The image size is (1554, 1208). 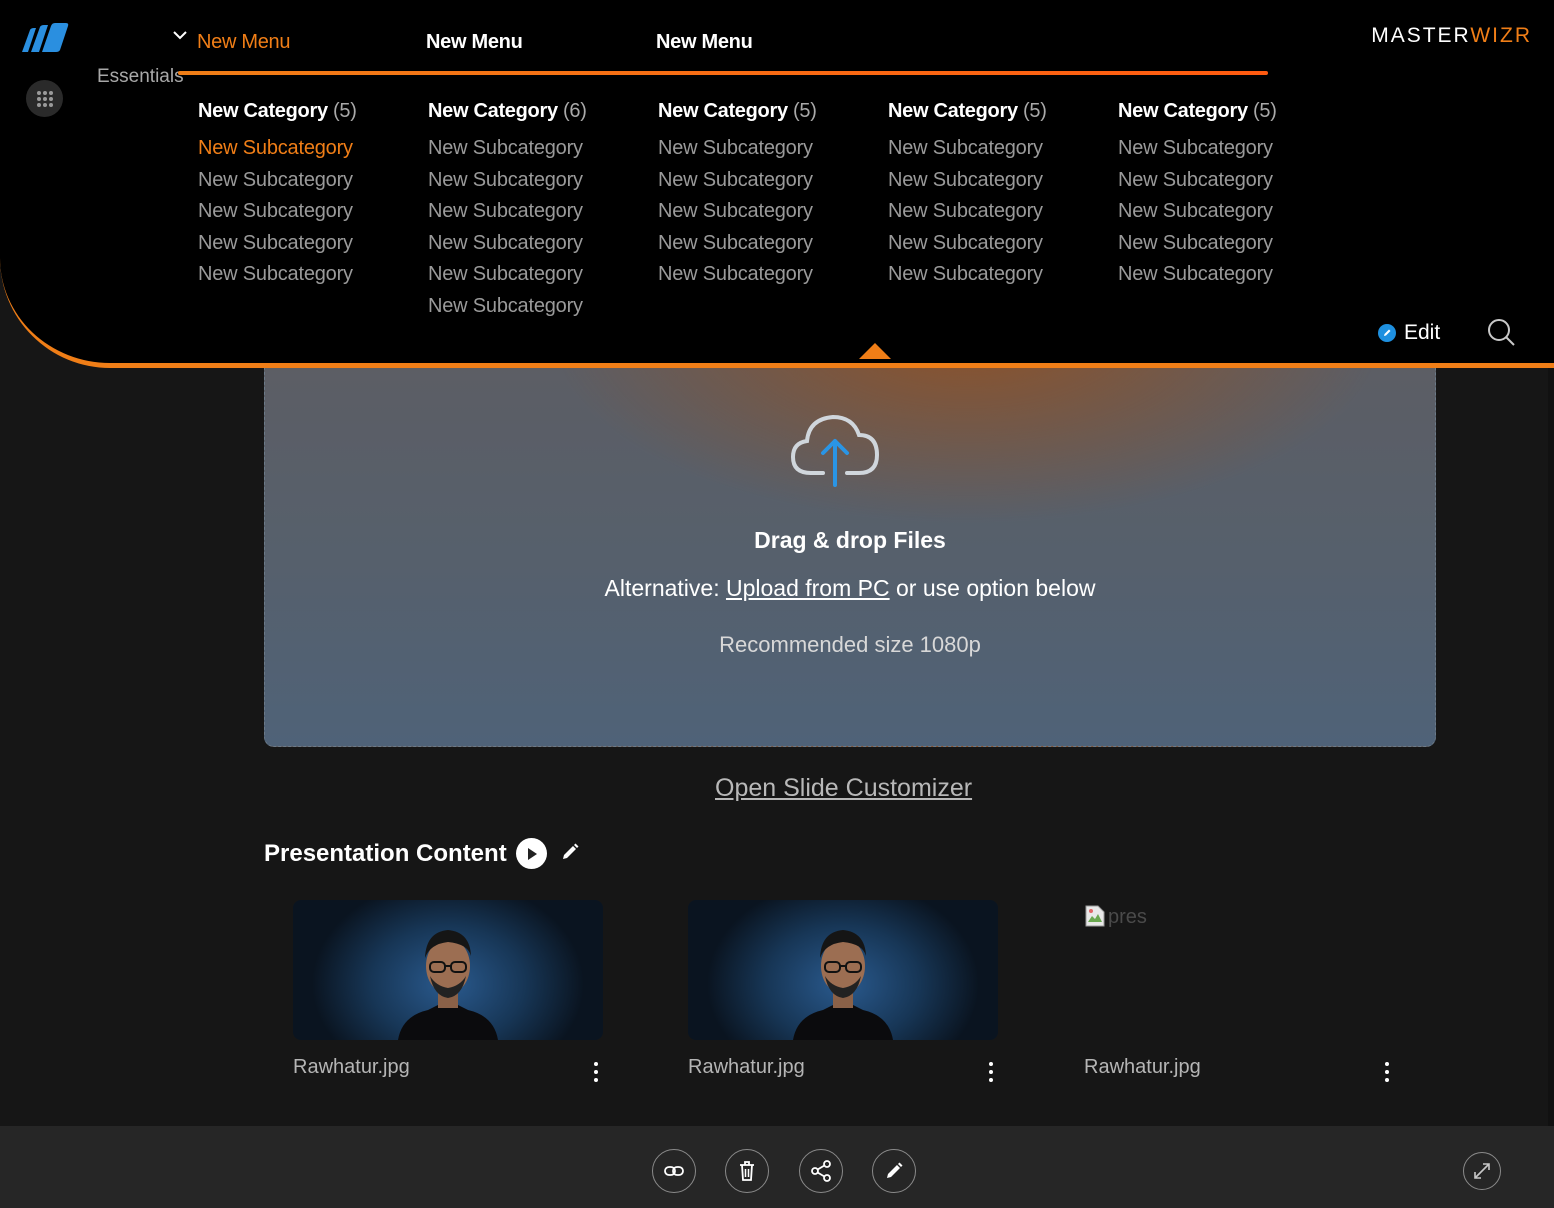 I want to click on brand-master: MASTER, so click(x=1421, y=35).